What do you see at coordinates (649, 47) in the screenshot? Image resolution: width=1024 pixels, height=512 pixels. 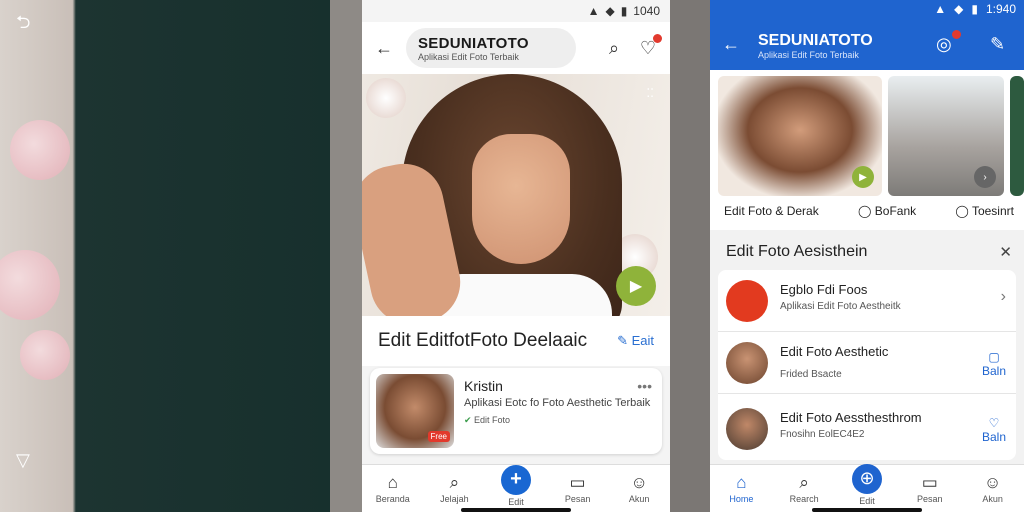 I see `notification-icon: ♡` at bounding box center [649, 47].